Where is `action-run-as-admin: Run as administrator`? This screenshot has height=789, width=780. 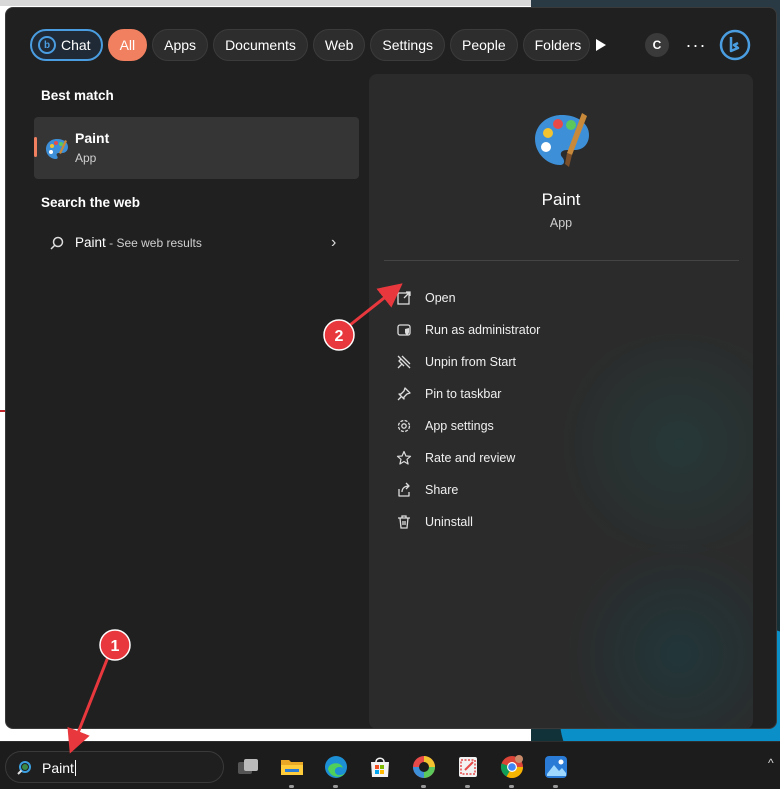 action-run-as-admin: Run as administrator is located at coordinates (559, 330).